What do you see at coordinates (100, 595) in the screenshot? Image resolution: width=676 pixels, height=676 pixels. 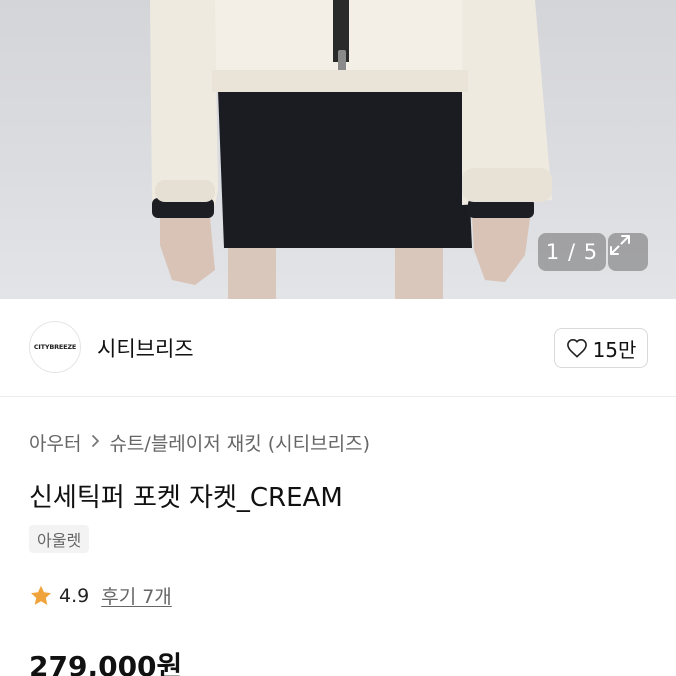 I see `rating-row: 4.9 후기 7개` at bounding box center [100, 595].